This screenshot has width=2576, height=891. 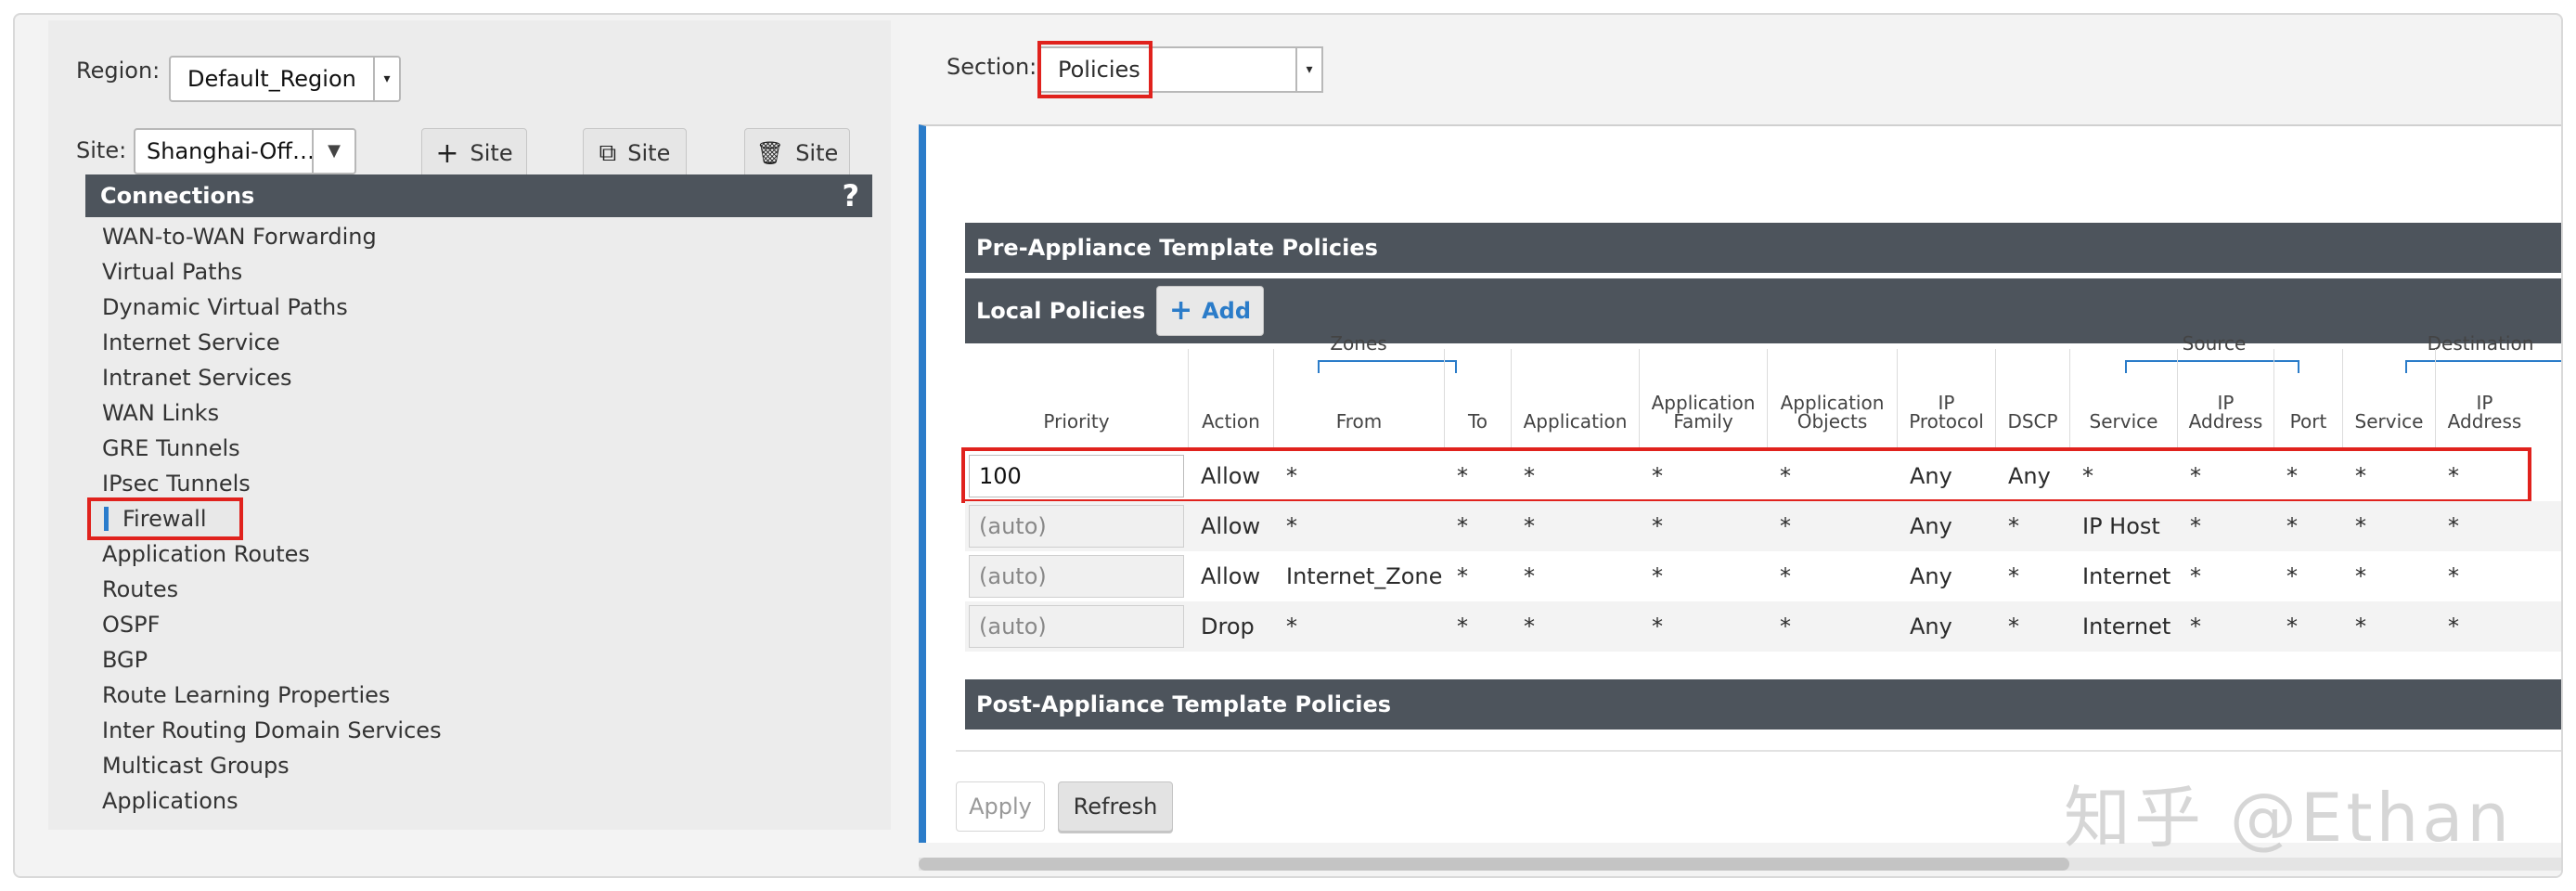 What do you see at coordinates (1763, 526) in the screenshot?
I see `table-row: (auto) Allow * * * * * Any * IP Host * * * *` at bounding box center [1763, 526].